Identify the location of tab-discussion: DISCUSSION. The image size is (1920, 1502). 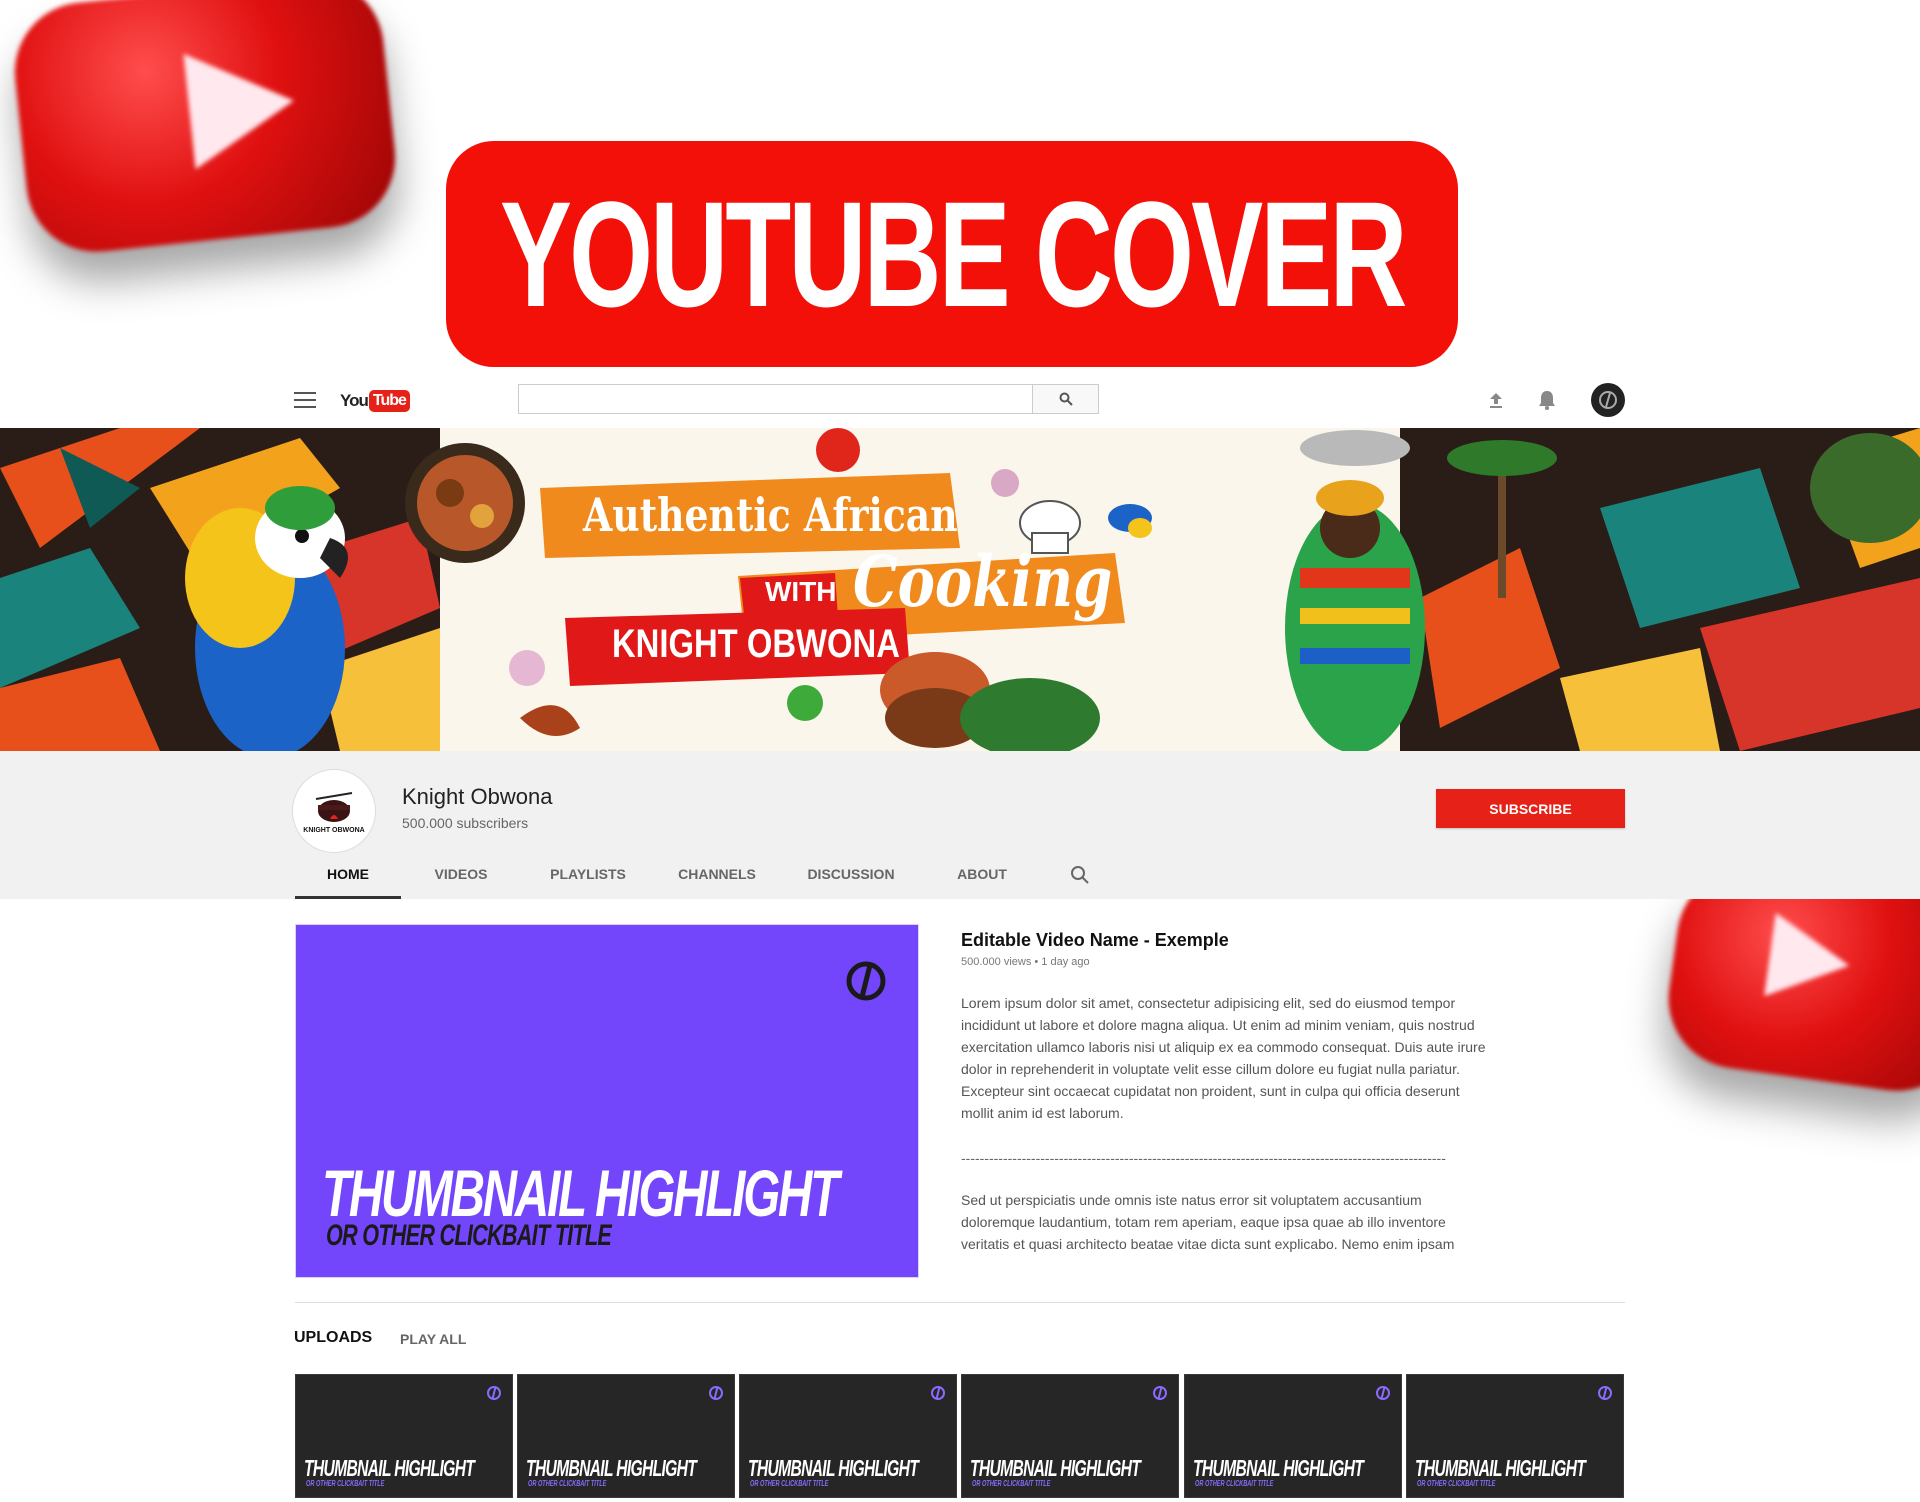
(851, 875).